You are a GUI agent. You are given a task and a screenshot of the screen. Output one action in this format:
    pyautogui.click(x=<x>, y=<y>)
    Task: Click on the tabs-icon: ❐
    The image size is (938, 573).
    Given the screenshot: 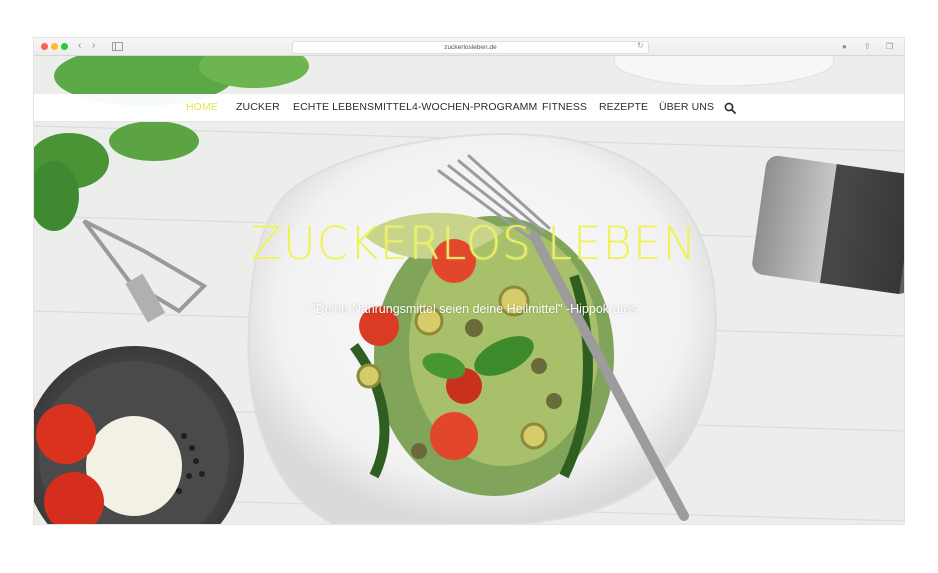 What is the action you would take?
    pyautogui.click(x=889, y=46)
    